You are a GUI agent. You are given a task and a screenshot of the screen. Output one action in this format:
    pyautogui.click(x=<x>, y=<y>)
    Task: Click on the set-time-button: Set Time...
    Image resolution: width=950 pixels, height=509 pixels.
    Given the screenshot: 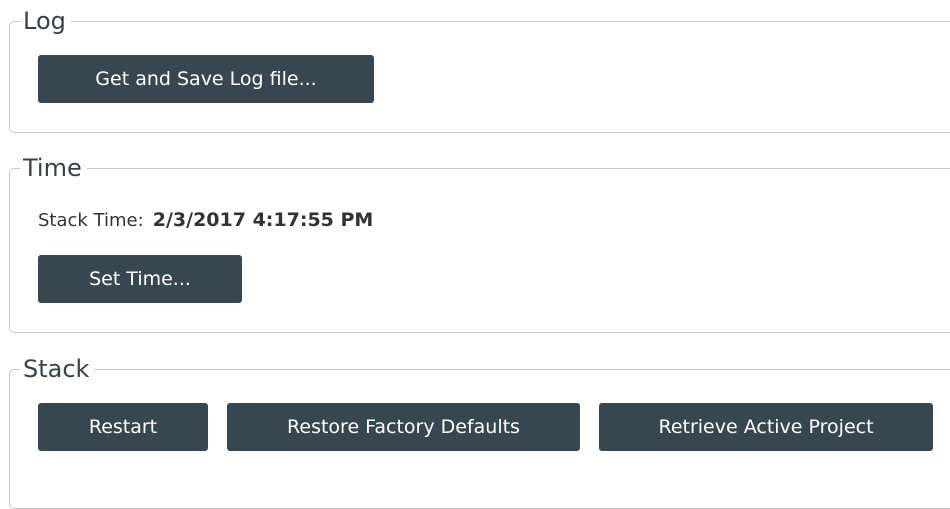 What is the action you would take?
    pyautogui.click(x=140, y=279)
    